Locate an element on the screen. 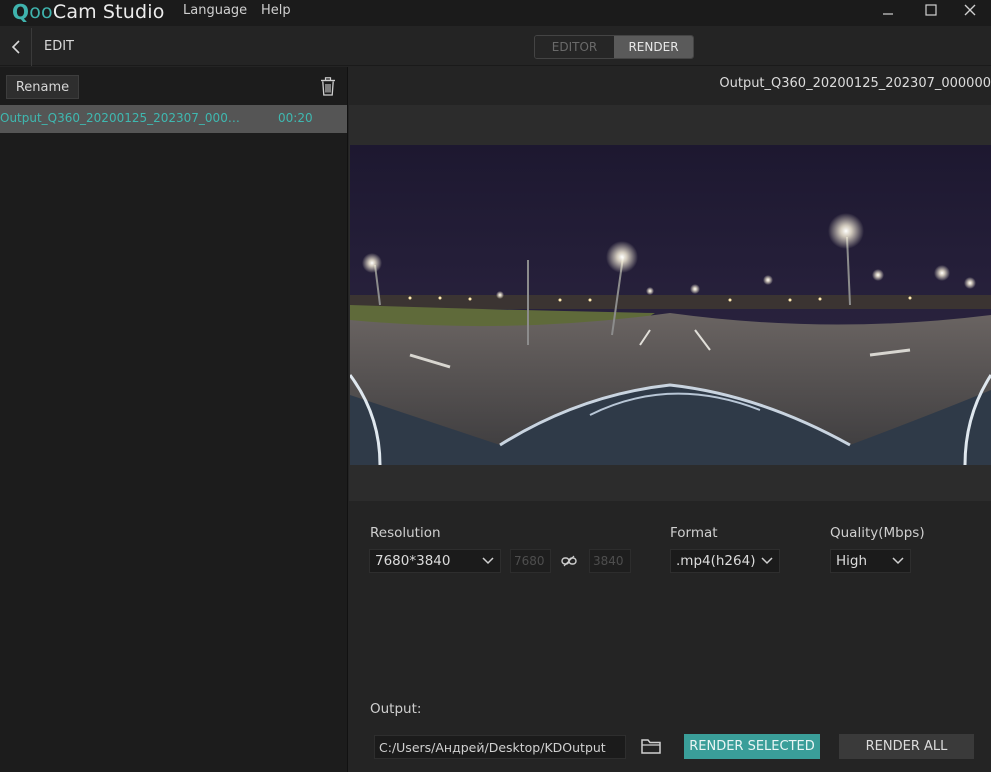 This screenshot has height=772, width=991. logo-oo: oo is located at coordinates (41, 12).